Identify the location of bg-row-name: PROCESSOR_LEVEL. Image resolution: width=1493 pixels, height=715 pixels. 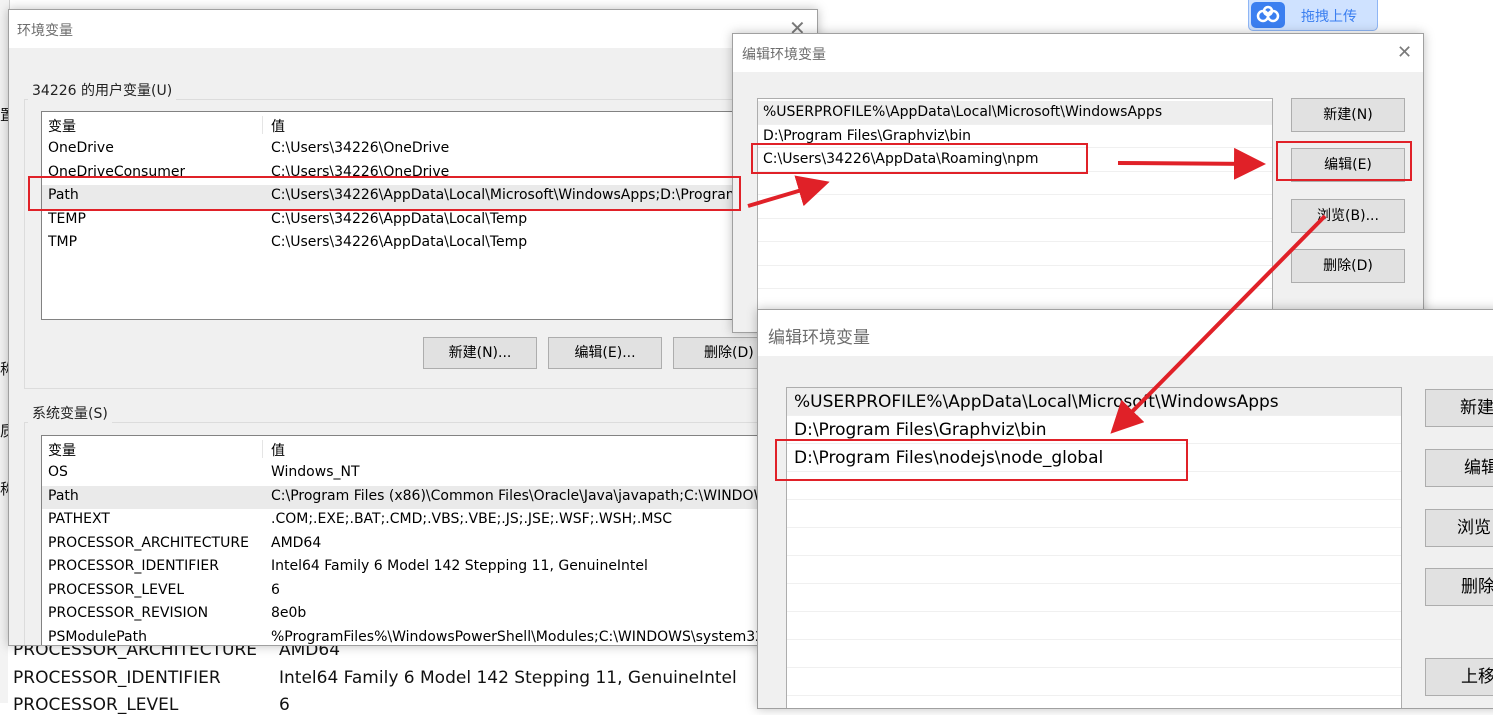
(96, 705).